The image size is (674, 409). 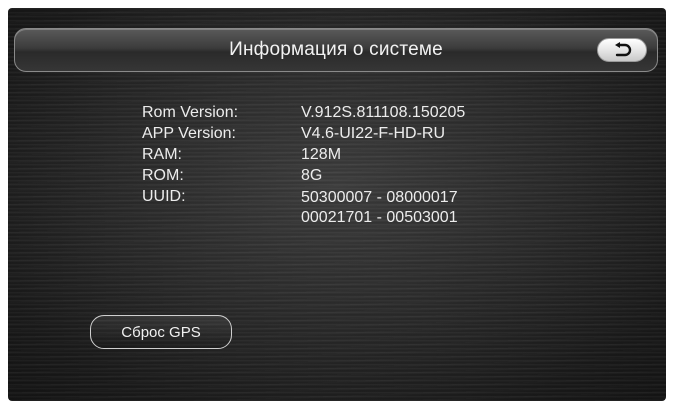 I want to click on rom-version-label: Rom Version:, so click(x=190, y=112).